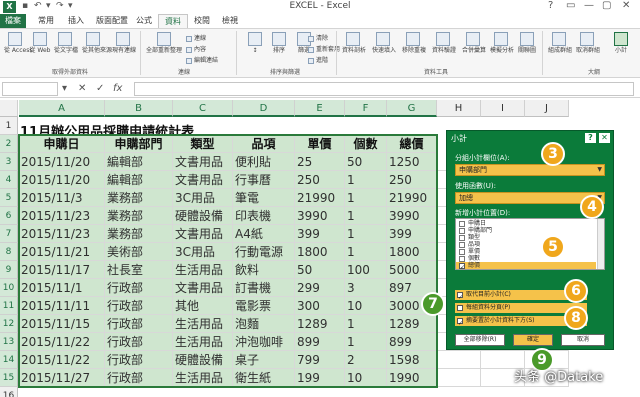 This screenshot has height=397, width=640. What do you see at coordinates (62, 144) in the screenshot?
I see `table-header-cell: 申購日` at bounding box center [62, 144].